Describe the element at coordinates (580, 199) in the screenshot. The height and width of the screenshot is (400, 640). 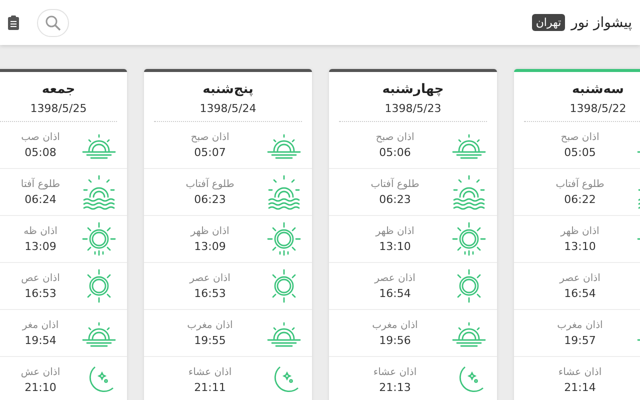
I see `prayer-time: 06:22` at that location.